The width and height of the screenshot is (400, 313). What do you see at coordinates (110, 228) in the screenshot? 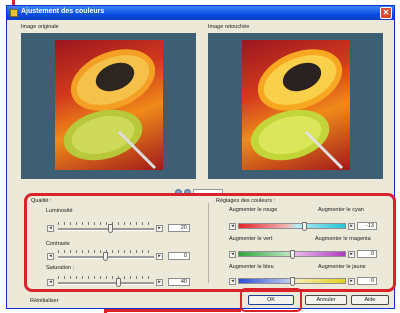
I see `brightness-thumb` at bounding box center [110, 228].